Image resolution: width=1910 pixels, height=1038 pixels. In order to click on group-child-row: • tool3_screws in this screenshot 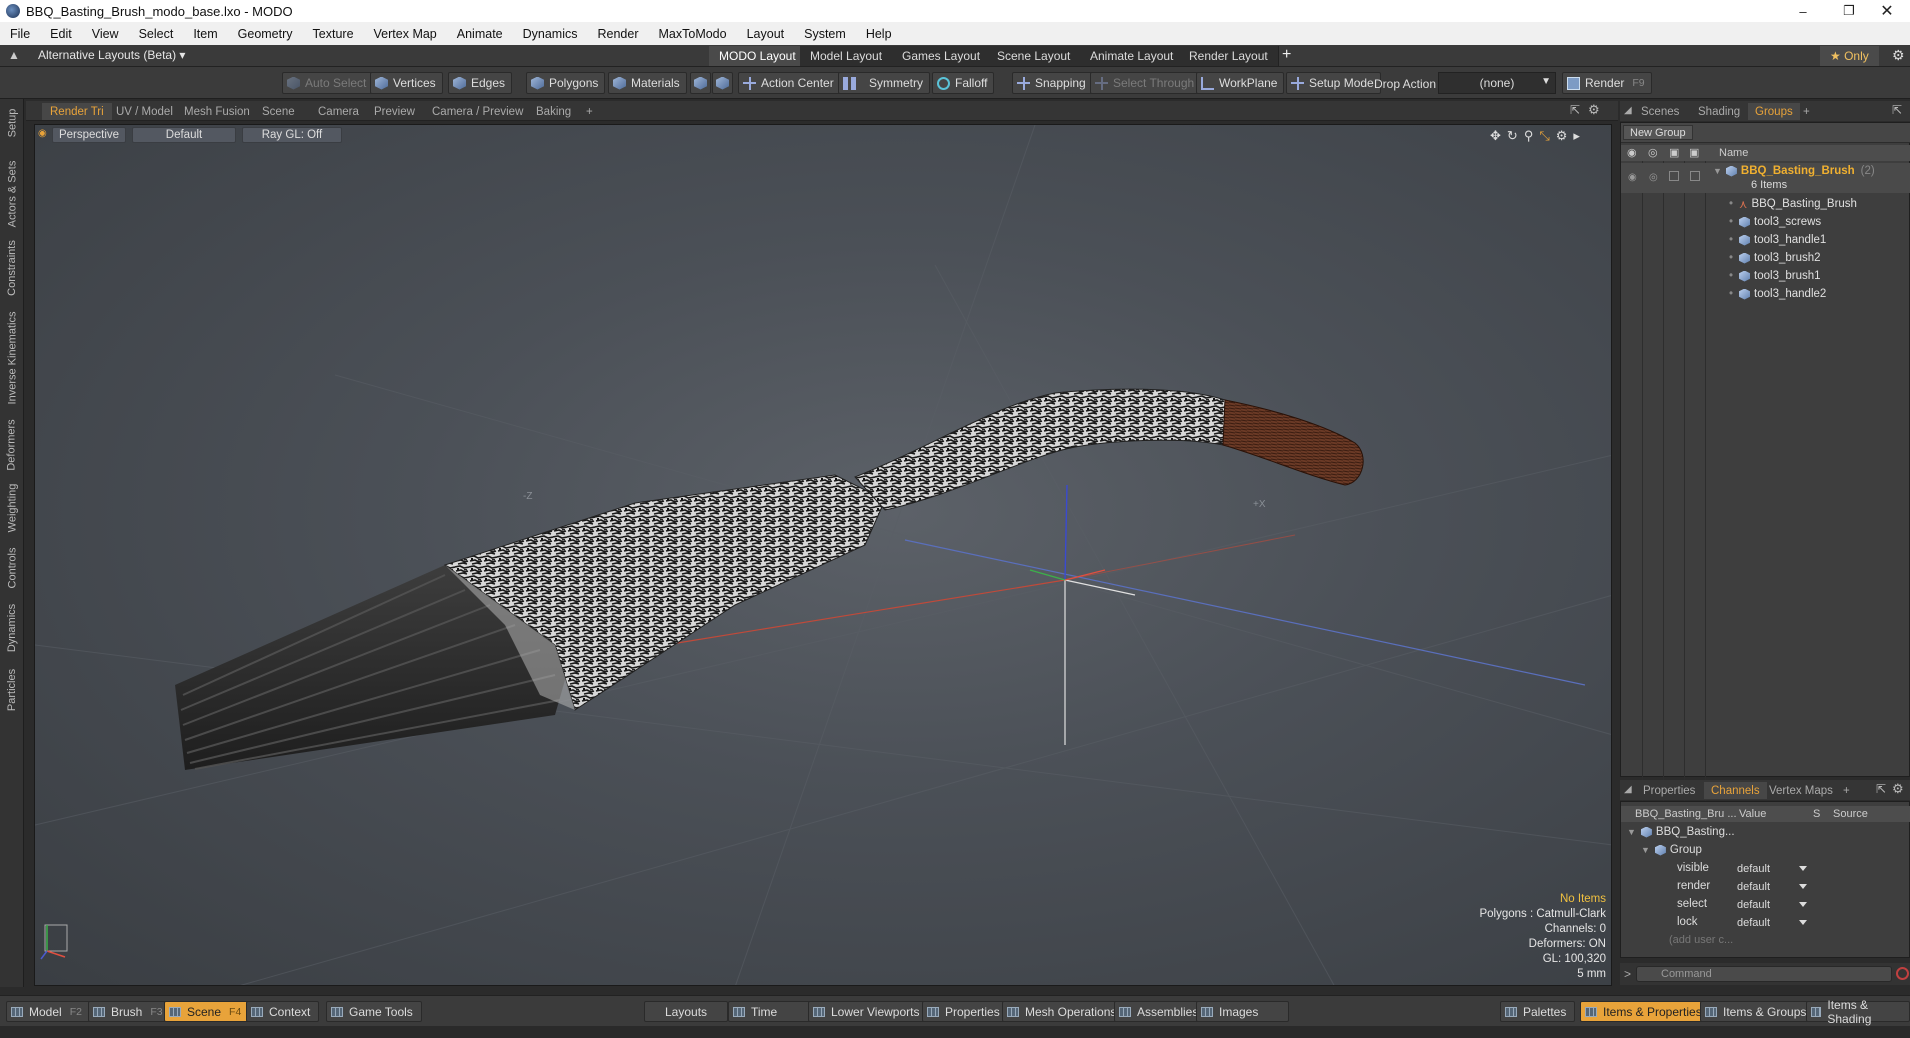, I will do `click(1775, 222)`.